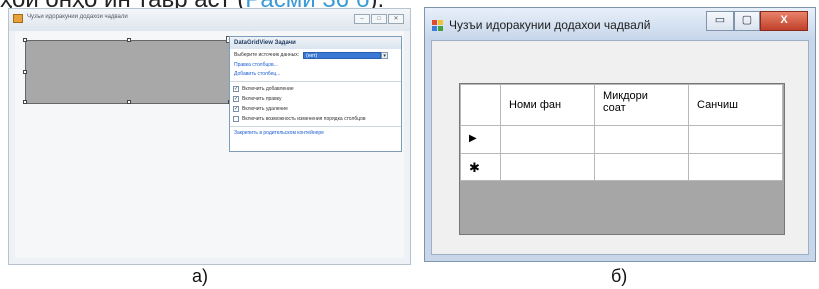 This screenshot has height=289, width=819. I want to click on dock-in-parent-link: Закрепить в родительском контейнере, so click(315, 133).